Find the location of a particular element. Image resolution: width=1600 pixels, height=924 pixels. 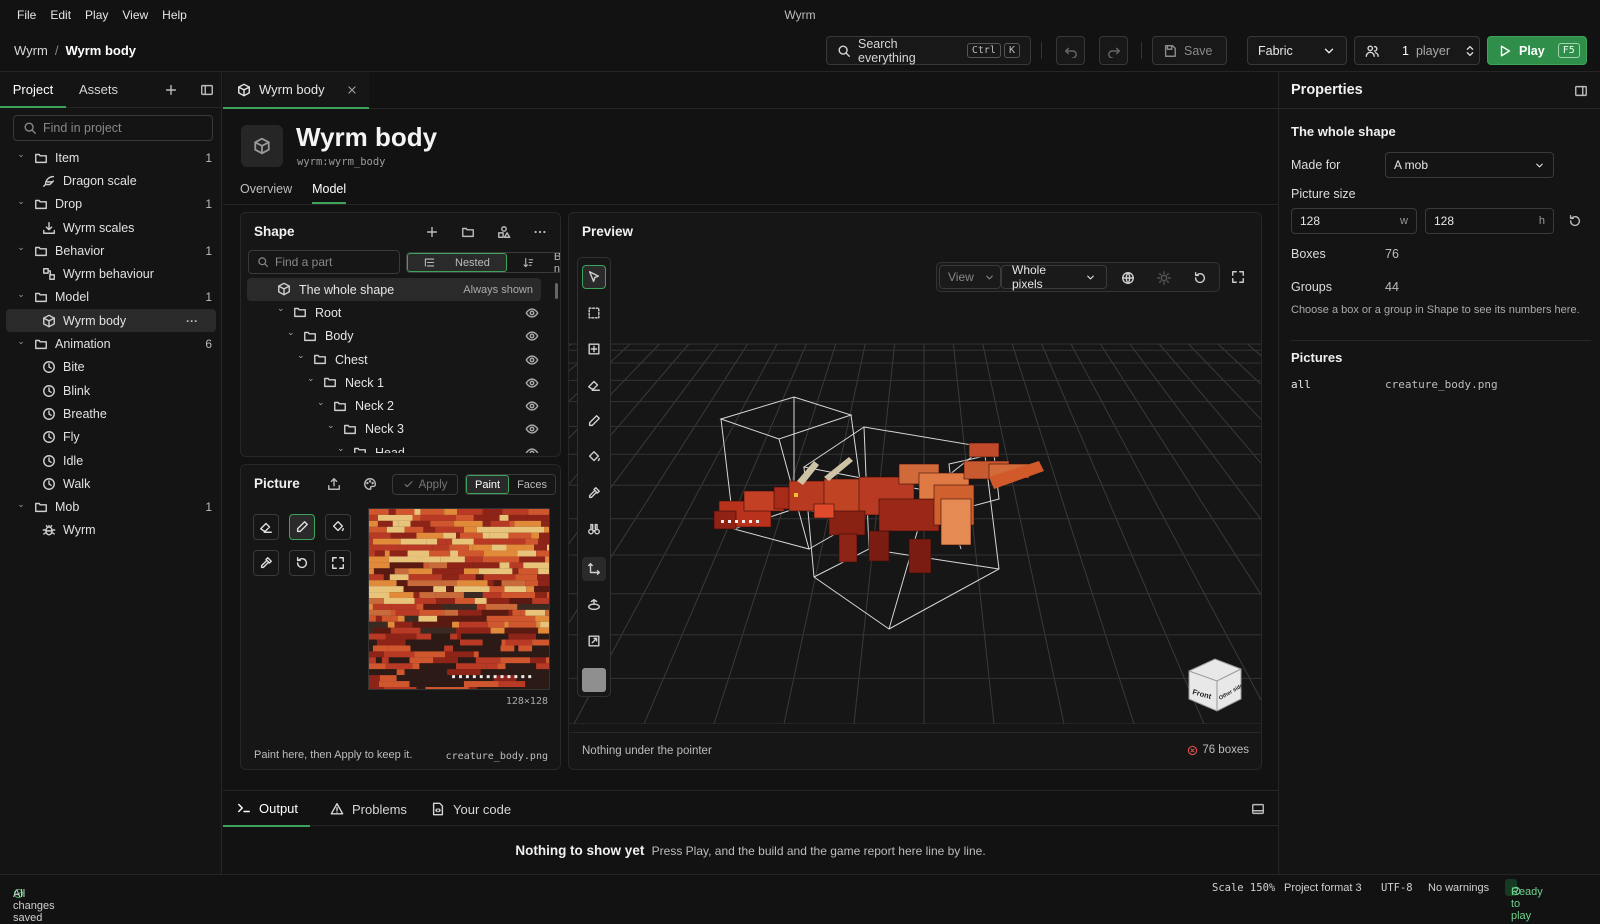

picker-tool is located at coordinates (266, 563).